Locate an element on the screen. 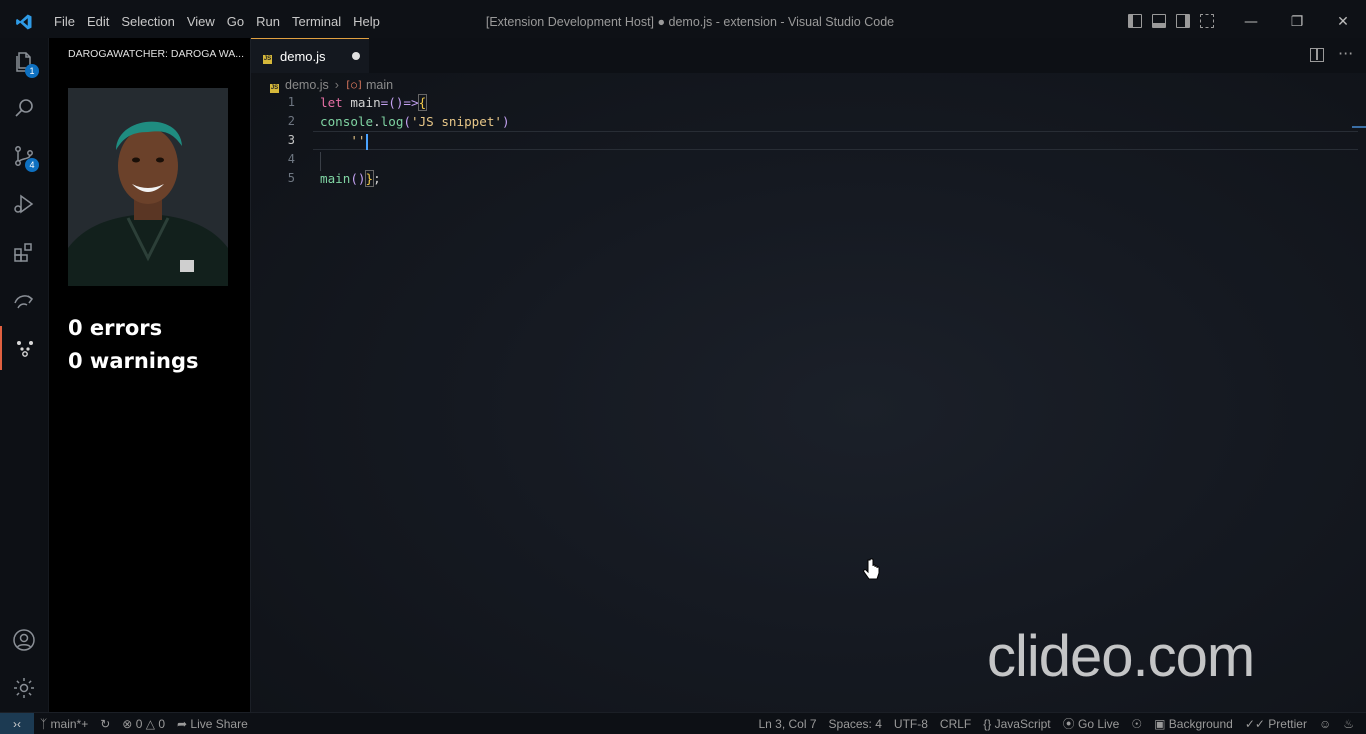  errors-value: 0 is located at coordinates (139, 723).